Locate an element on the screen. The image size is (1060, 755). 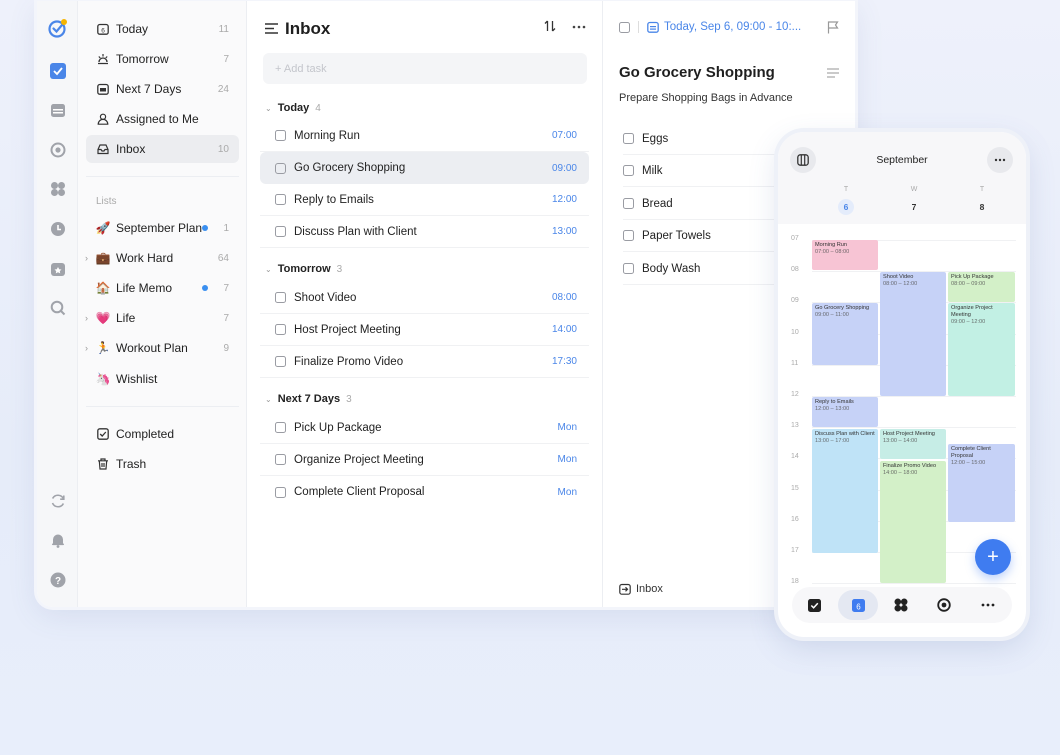
list-selector: Inbox is located at coordinates (641, 589).